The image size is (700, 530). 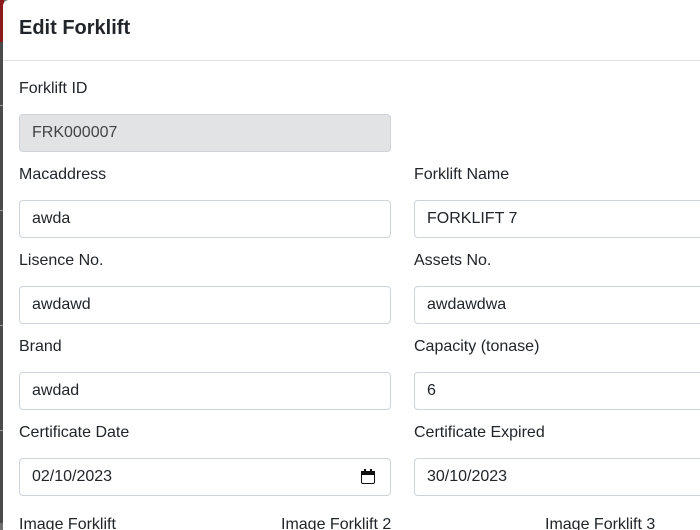 I want to click on image-forklift-label: Image Forklift, so click(x=67, y=523).